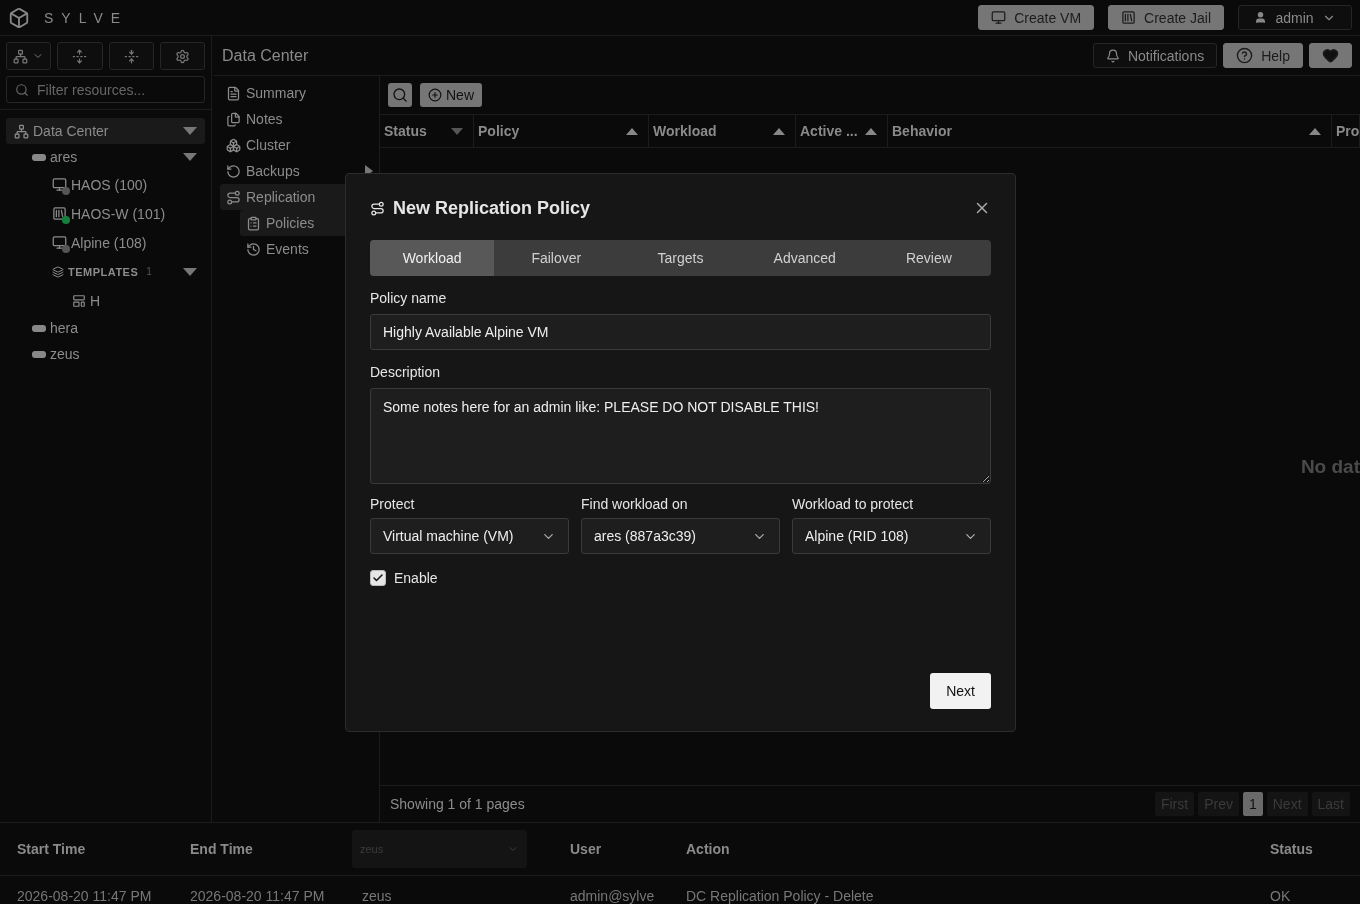 The height and width of the screenshot is (904, 1360). I want to click on files-icon, so click(233, 119).